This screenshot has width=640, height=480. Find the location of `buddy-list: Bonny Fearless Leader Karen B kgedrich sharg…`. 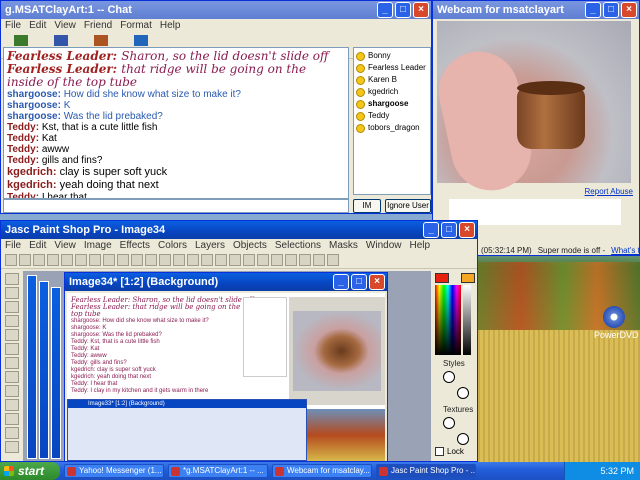

buddy-list: Bonny Fearless Leader Karen B kgedrich sharg… is located at coordinates (392, 121).